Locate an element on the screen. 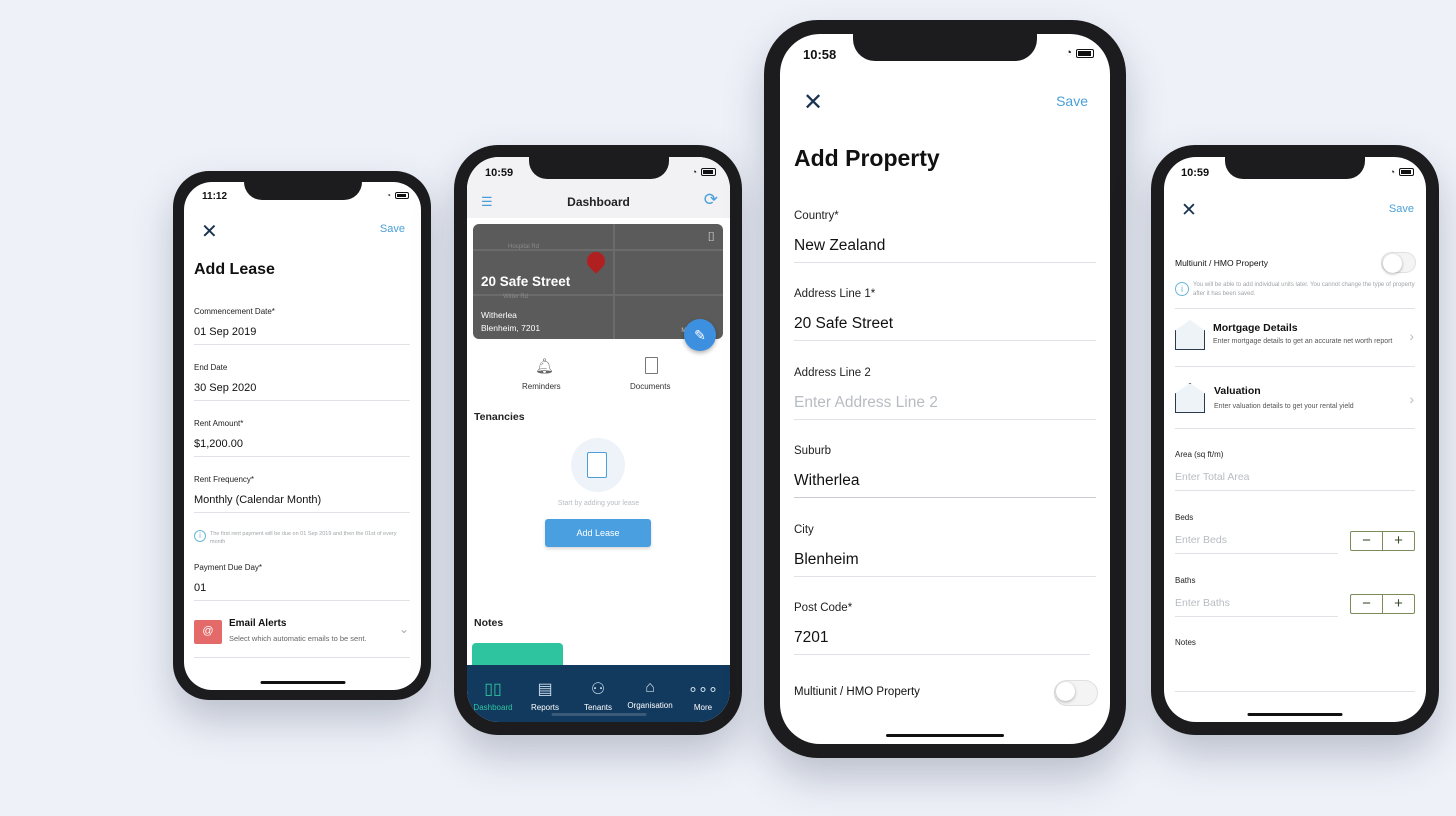  refresh-icon: ⟳ is located at coordinates (711, 200).